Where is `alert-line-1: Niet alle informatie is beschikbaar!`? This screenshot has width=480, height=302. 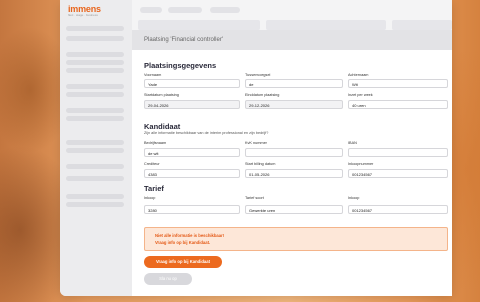
alert-line-1: Niet alle informatie is beschikbaar! is located at coordinates (190, 235).